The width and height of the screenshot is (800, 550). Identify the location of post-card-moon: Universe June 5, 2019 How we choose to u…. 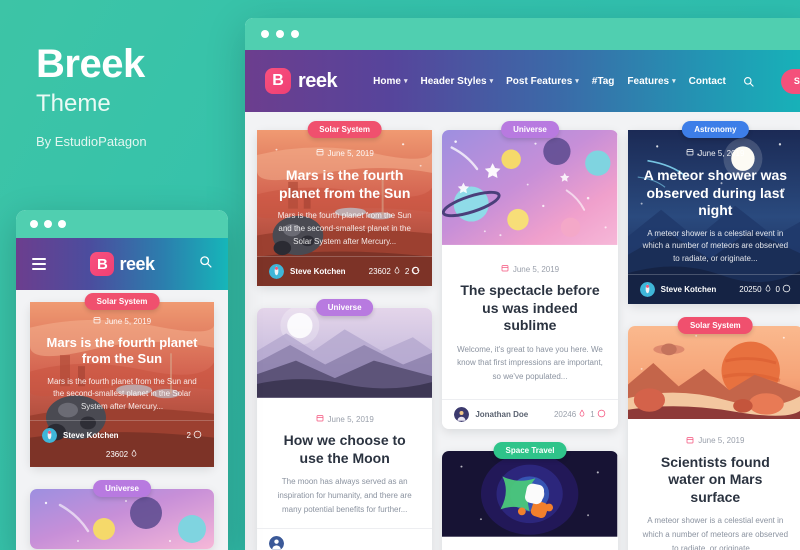
(345, 424).